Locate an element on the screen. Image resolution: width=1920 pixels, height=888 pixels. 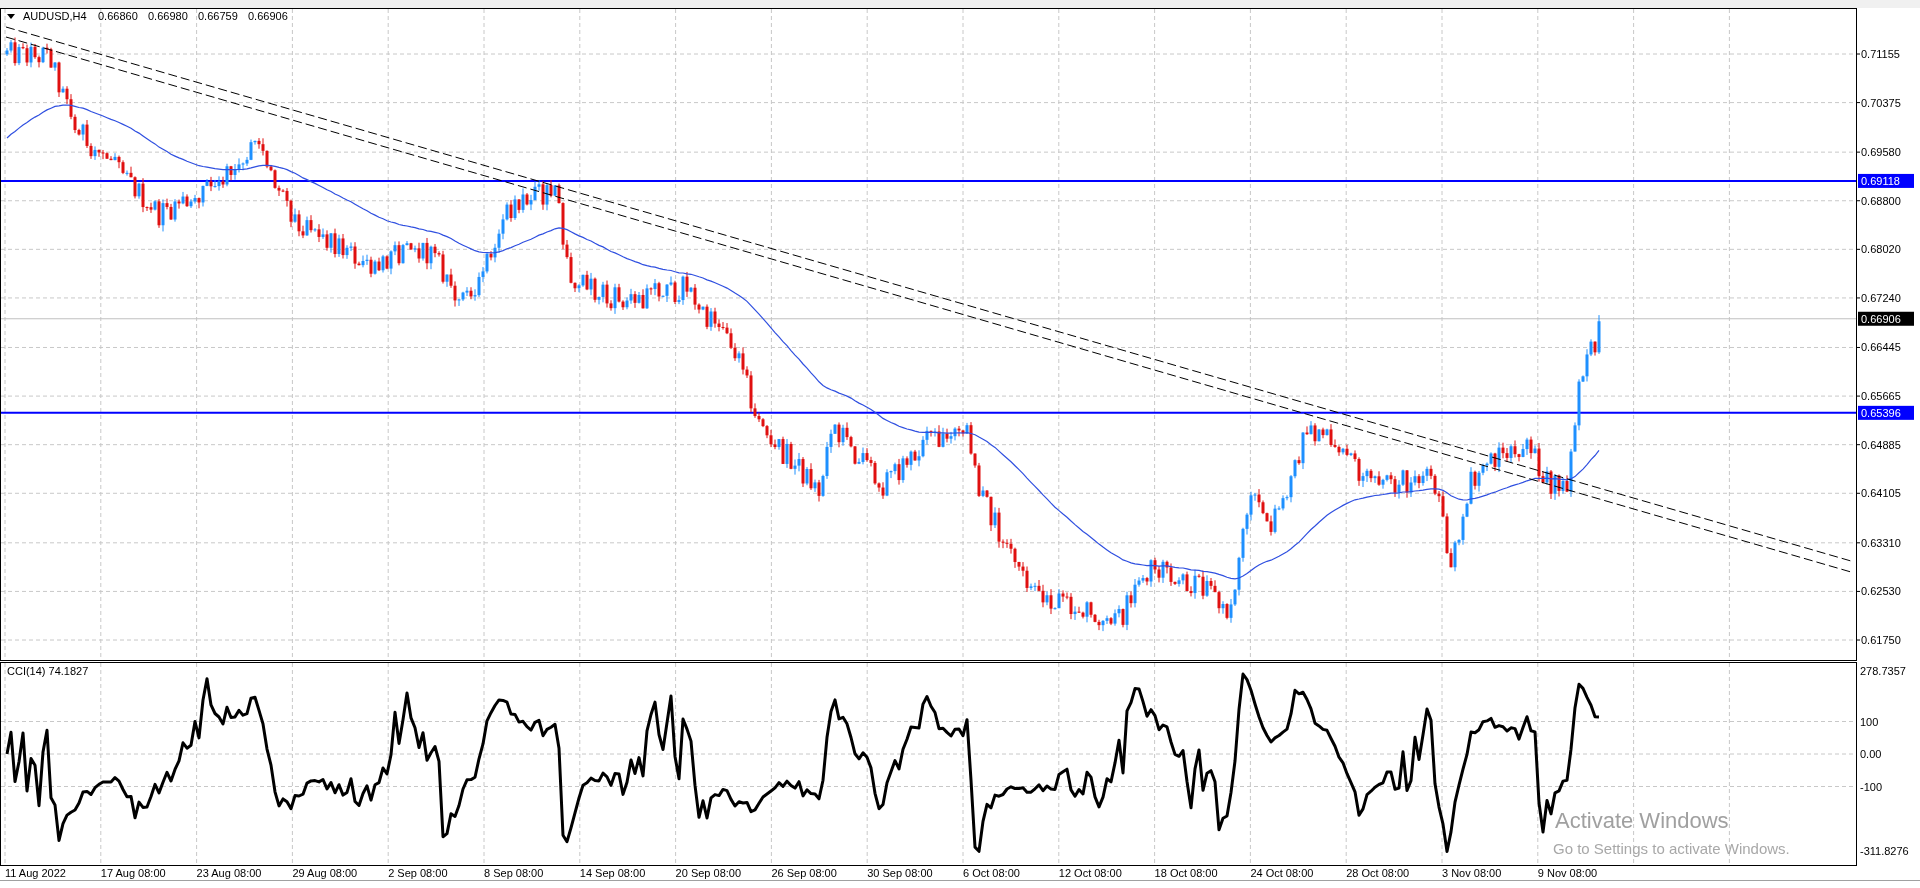
price-tick-label: 0.65665 is located at coordinates (1881, 396).